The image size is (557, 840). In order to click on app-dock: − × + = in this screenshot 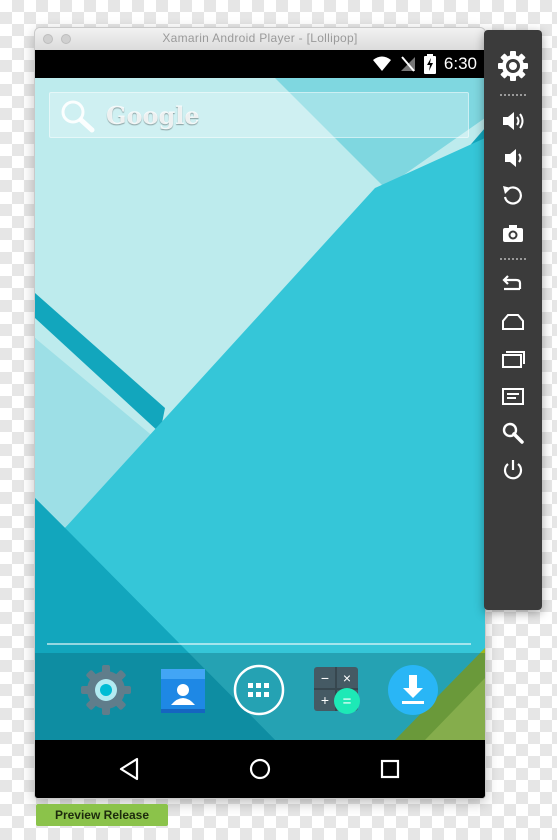, I will do `click(260, 693)`.